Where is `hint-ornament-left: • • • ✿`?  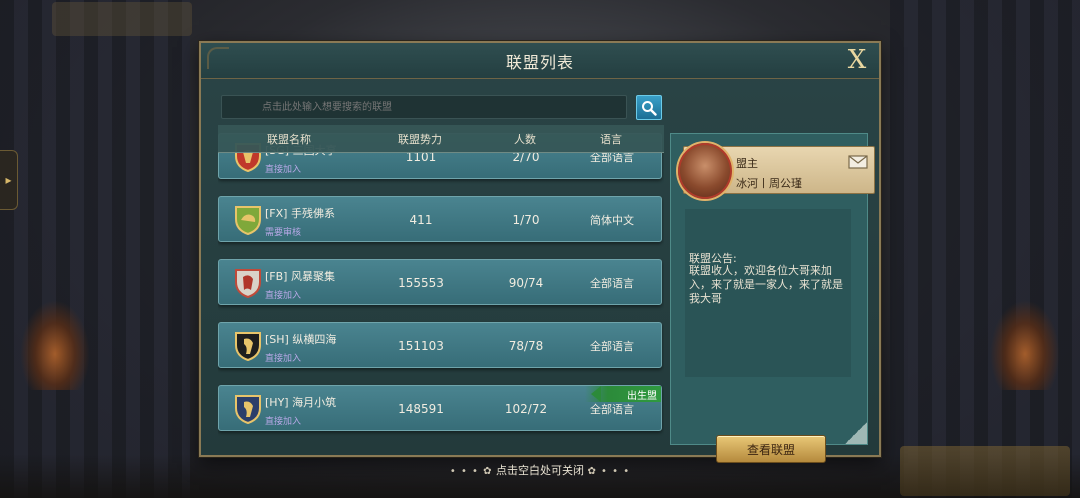 hint-ornament-left: • • • ✿ is located at coordinates (471, 471).